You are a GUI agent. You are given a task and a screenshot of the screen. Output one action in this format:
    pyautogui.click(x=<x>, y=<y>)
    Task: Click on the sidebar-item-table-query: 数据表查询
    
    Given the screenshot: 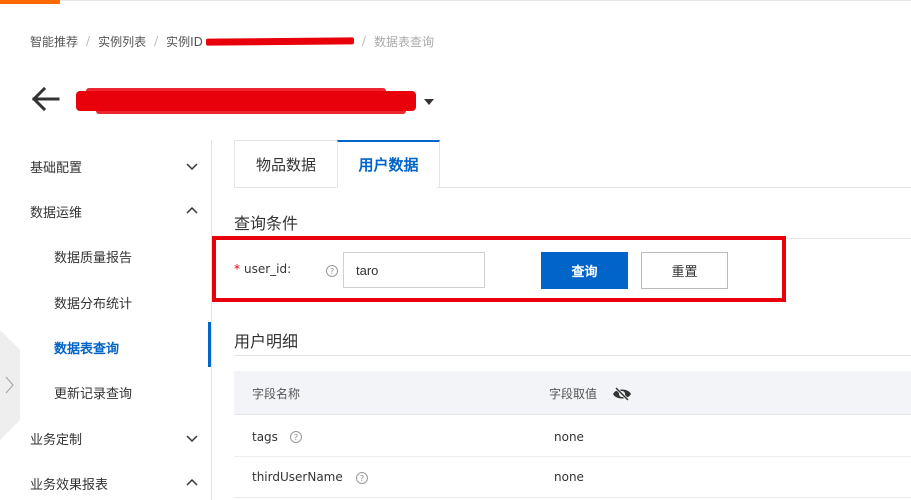 What is the action you would take?
    pyautogui.click(x=106, y=347)
    